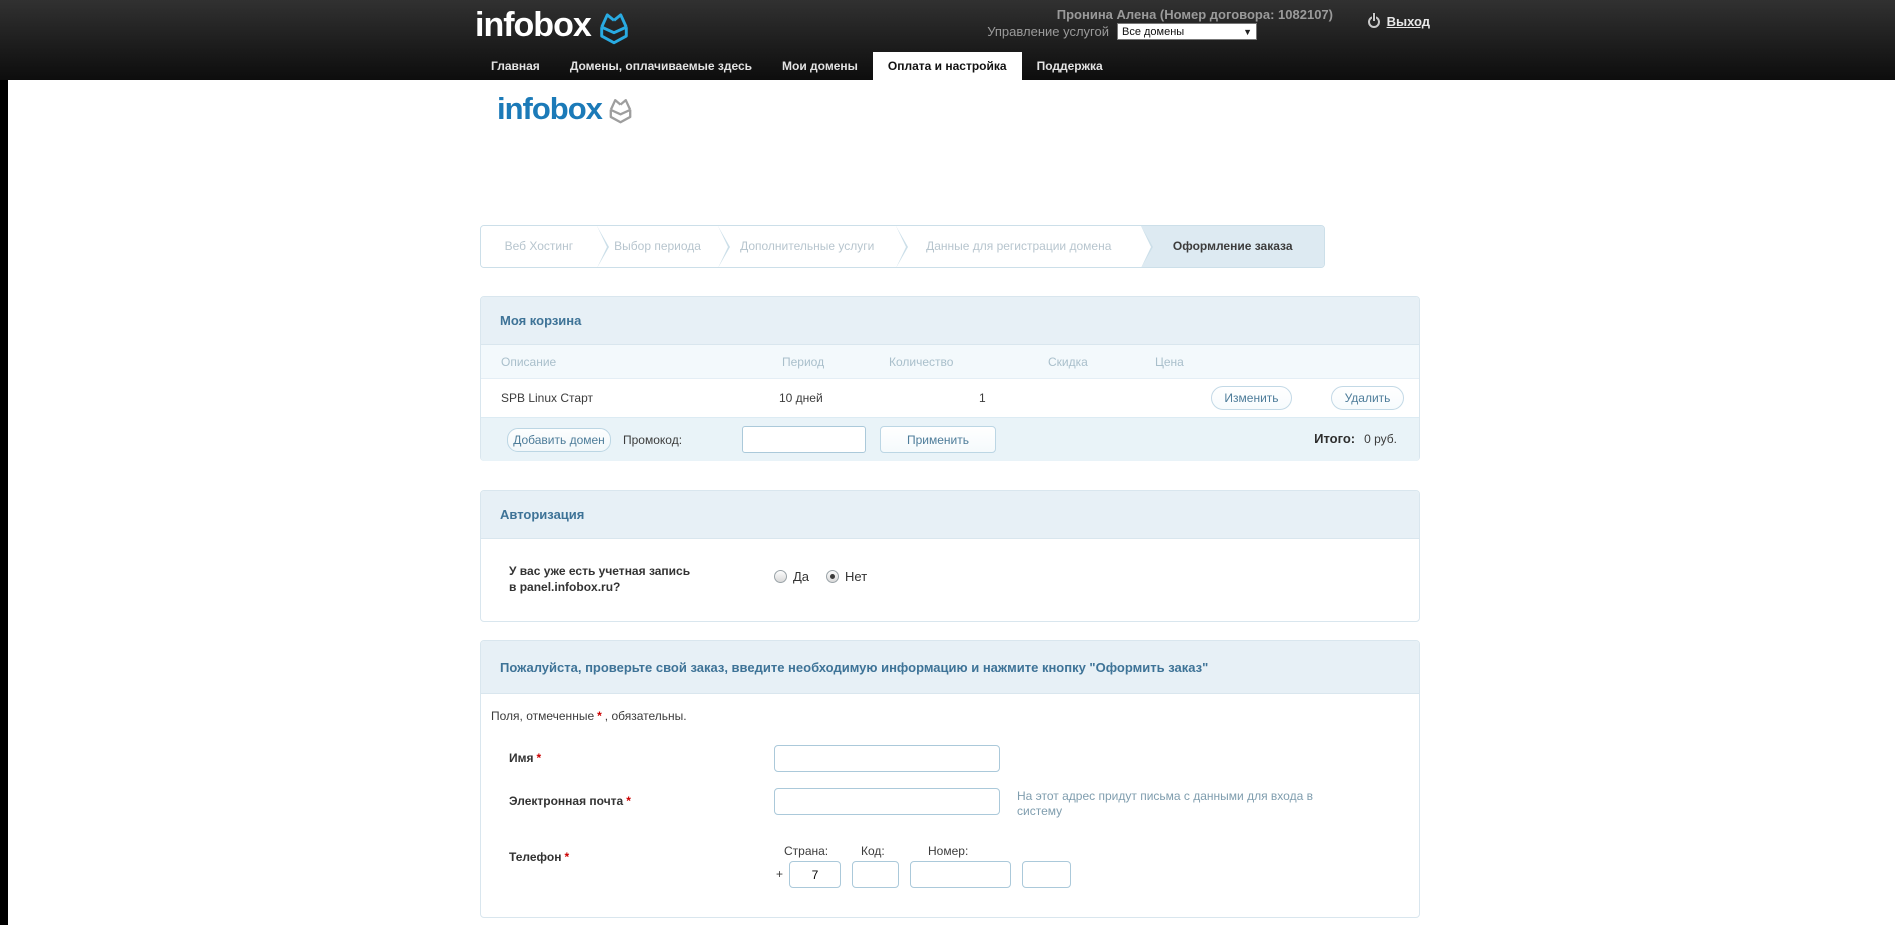 The width and height of the screenshot is (1895, 925). Describe the element at coordinates (950, 321) in the screenshot. I see `cart-panel-title: Моя корзина` at that location.